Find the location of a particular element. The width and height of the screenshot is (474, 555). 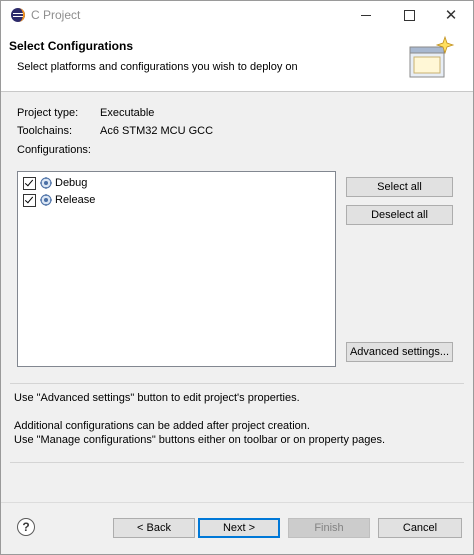

debug-label: Debug is located at coordinates (71, 183).